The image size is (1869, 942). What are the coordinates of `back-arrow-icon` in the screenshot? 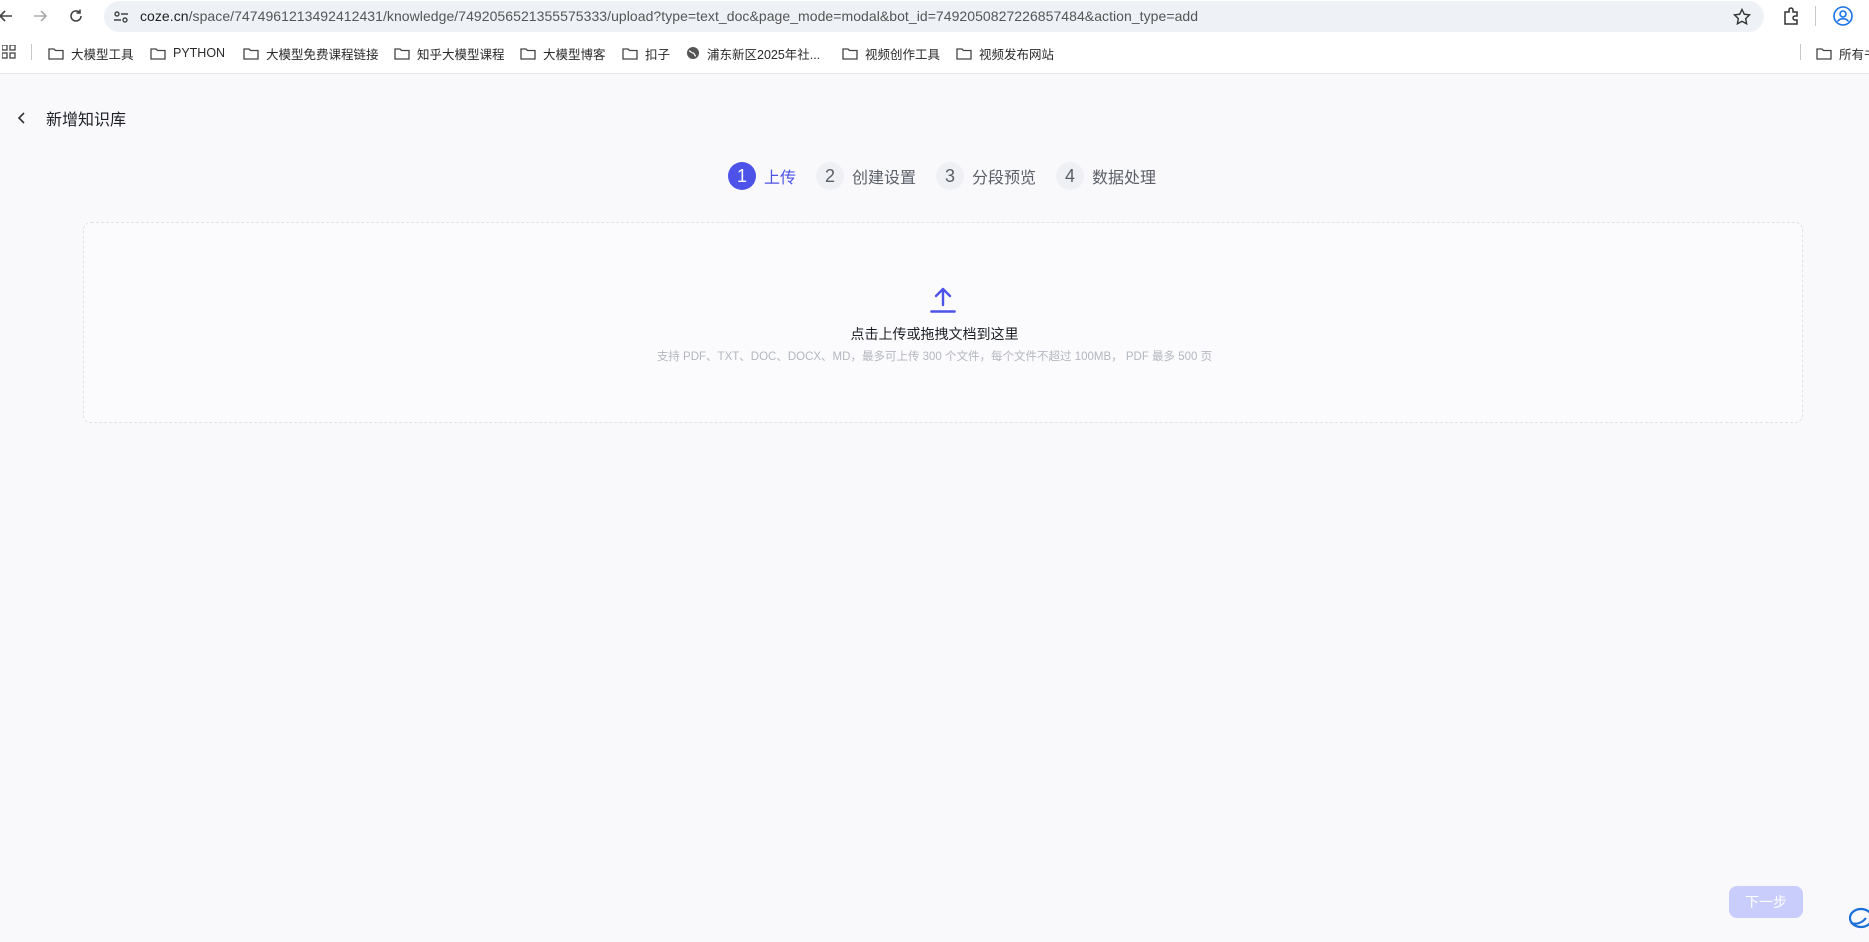 It's located at (9, 16).